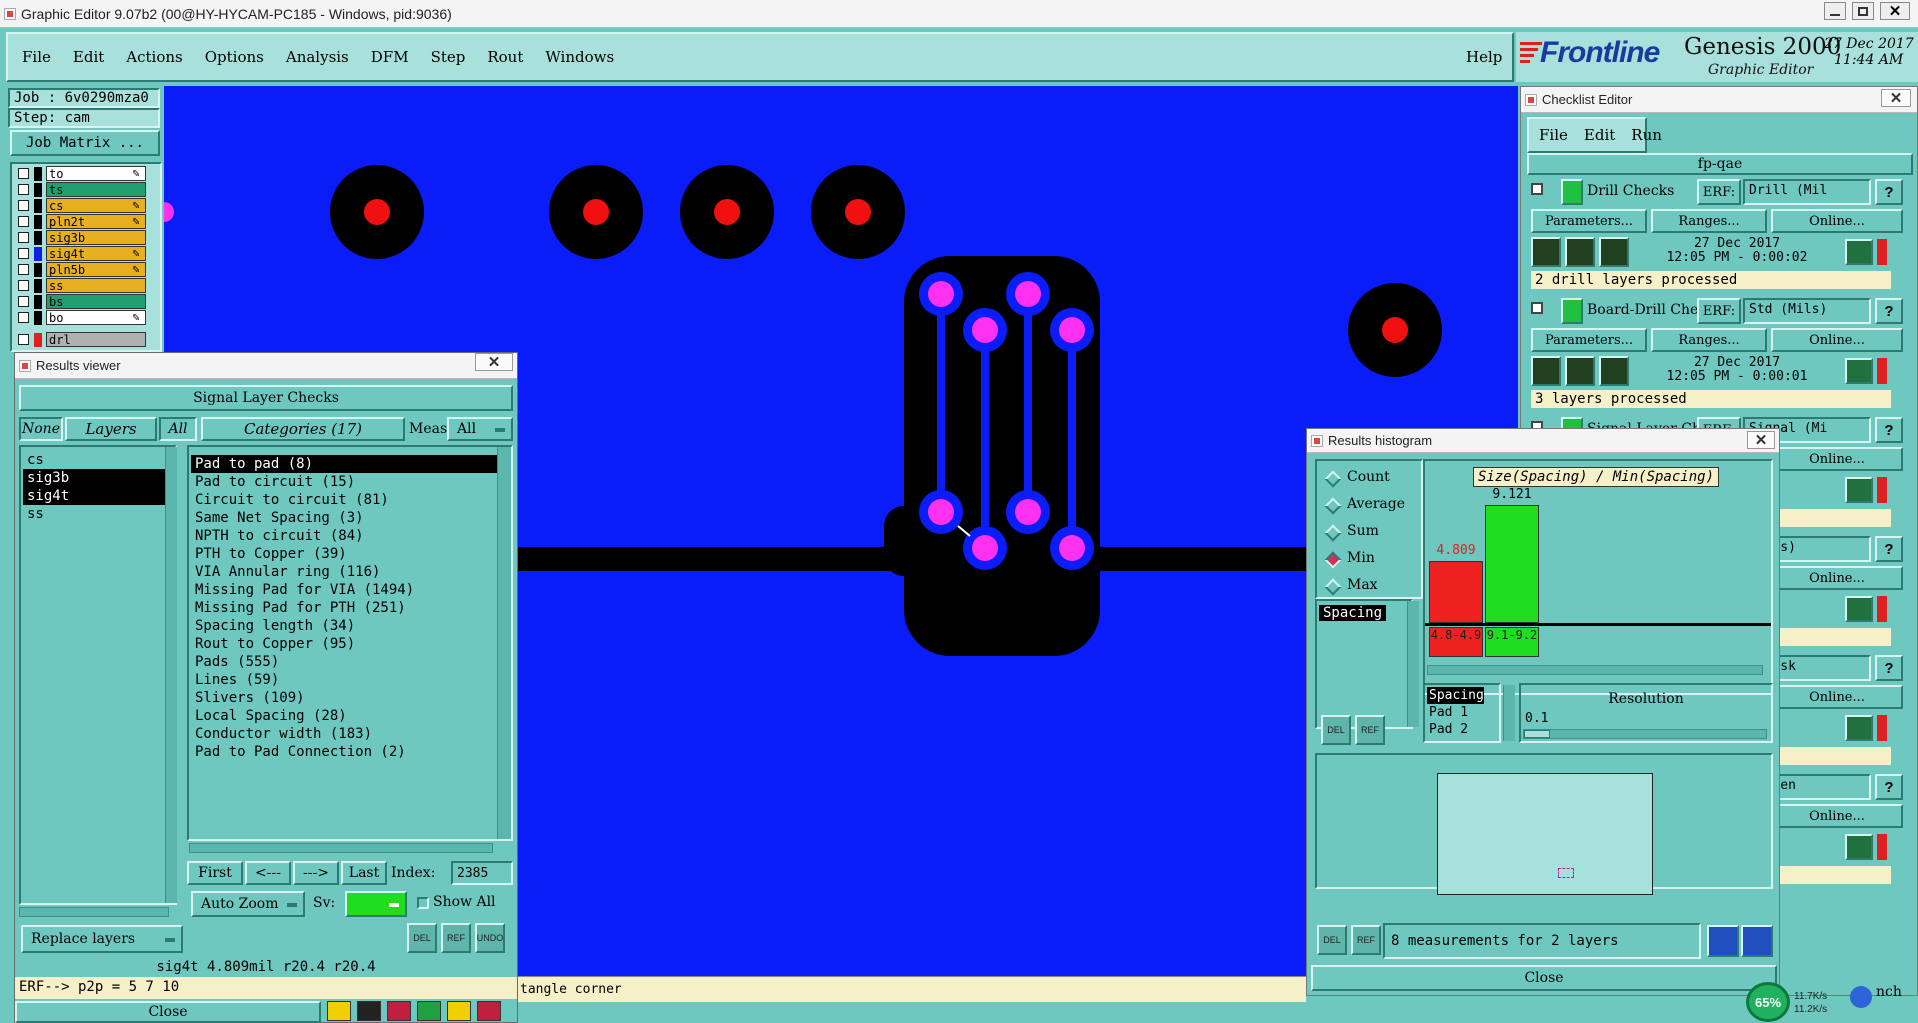  I want to click on results-layer-item: sig3b, so click(94, 478).